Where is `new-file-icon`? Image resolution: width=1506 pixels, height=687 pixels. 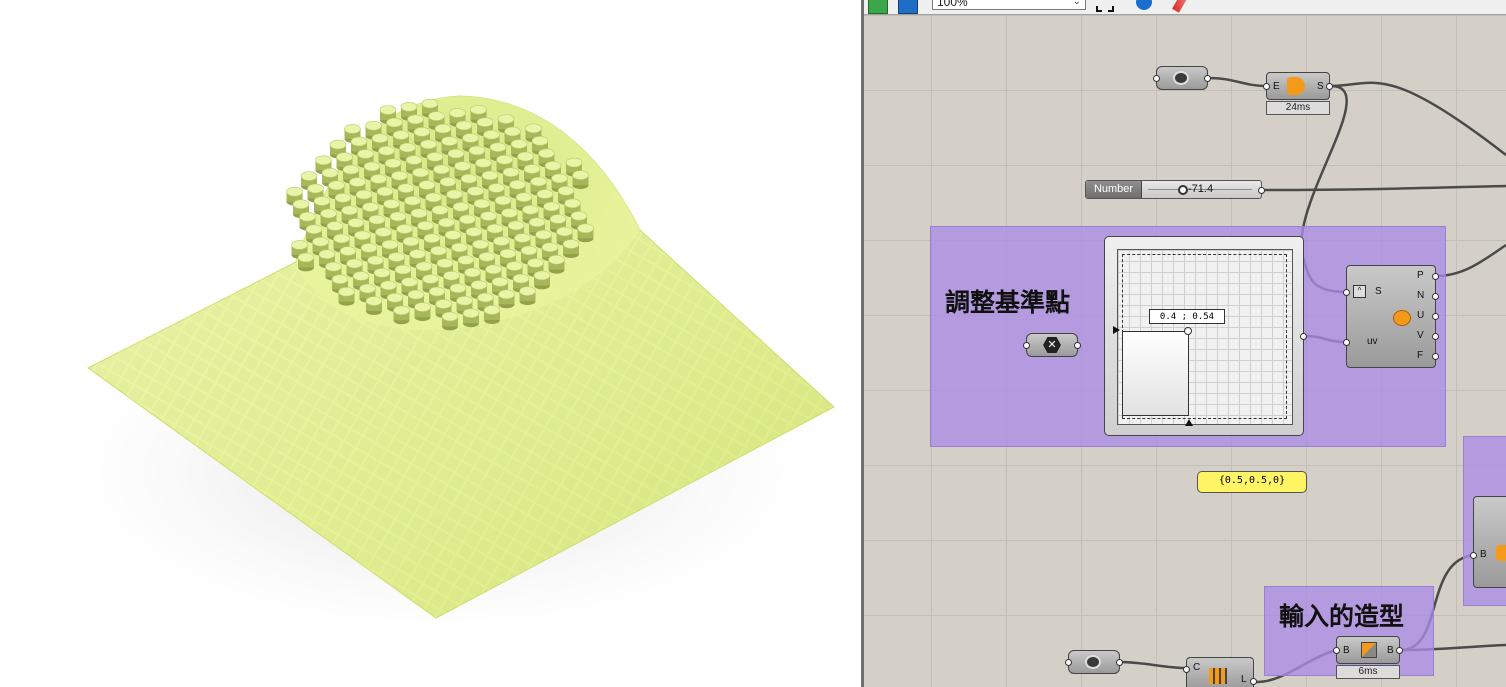 new-file-icon is located at coordinates (878, 7).